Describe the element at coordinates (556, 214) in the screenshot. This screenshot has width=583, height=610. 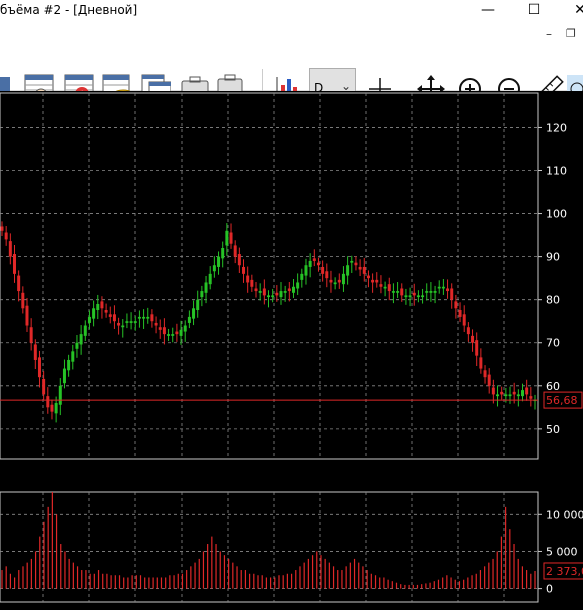
I see `y-tick-label: 100` at that location.